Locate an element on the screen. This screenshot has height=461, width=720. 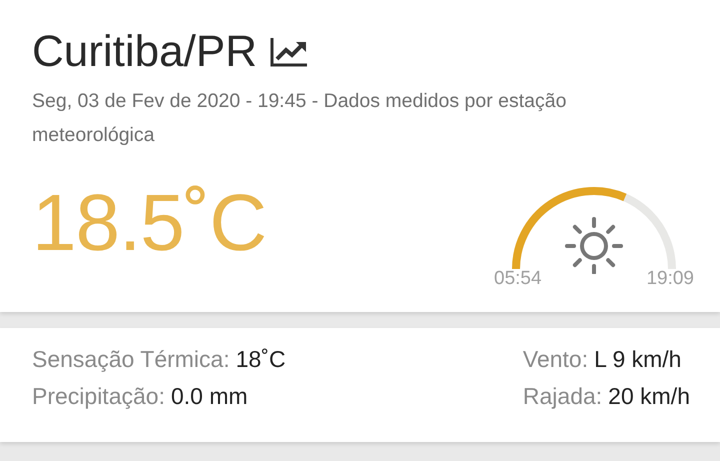
stat-label: Vento: is located at coordinates (555, 359).